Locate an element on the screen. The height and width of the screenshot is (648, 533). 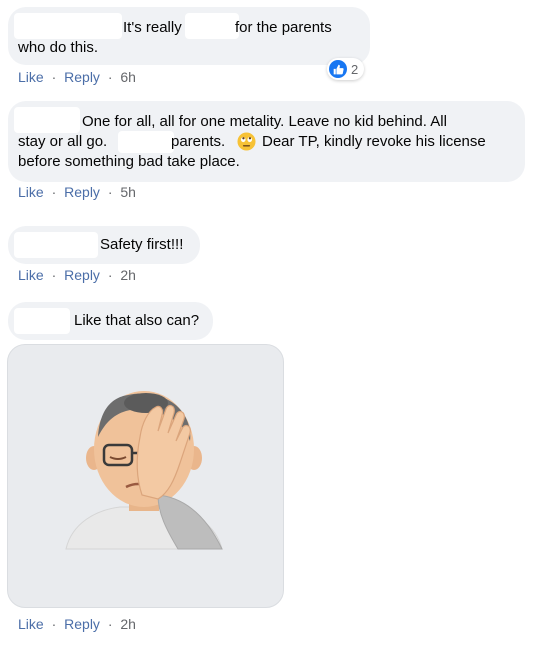
reaction-summary: 2 is located at coordinates (346, 69).